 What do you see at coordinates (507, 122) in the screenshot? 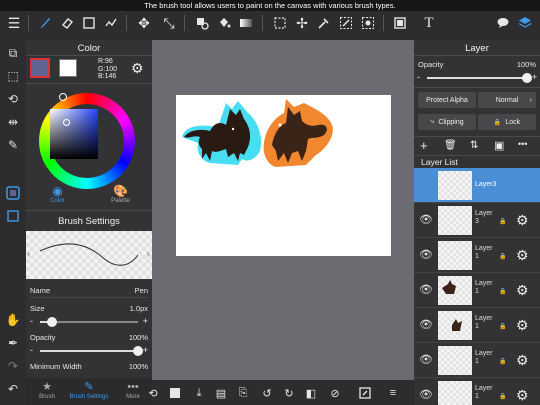
I see `lock-button: 🔒 Lock` at bounding box center [507, 122].